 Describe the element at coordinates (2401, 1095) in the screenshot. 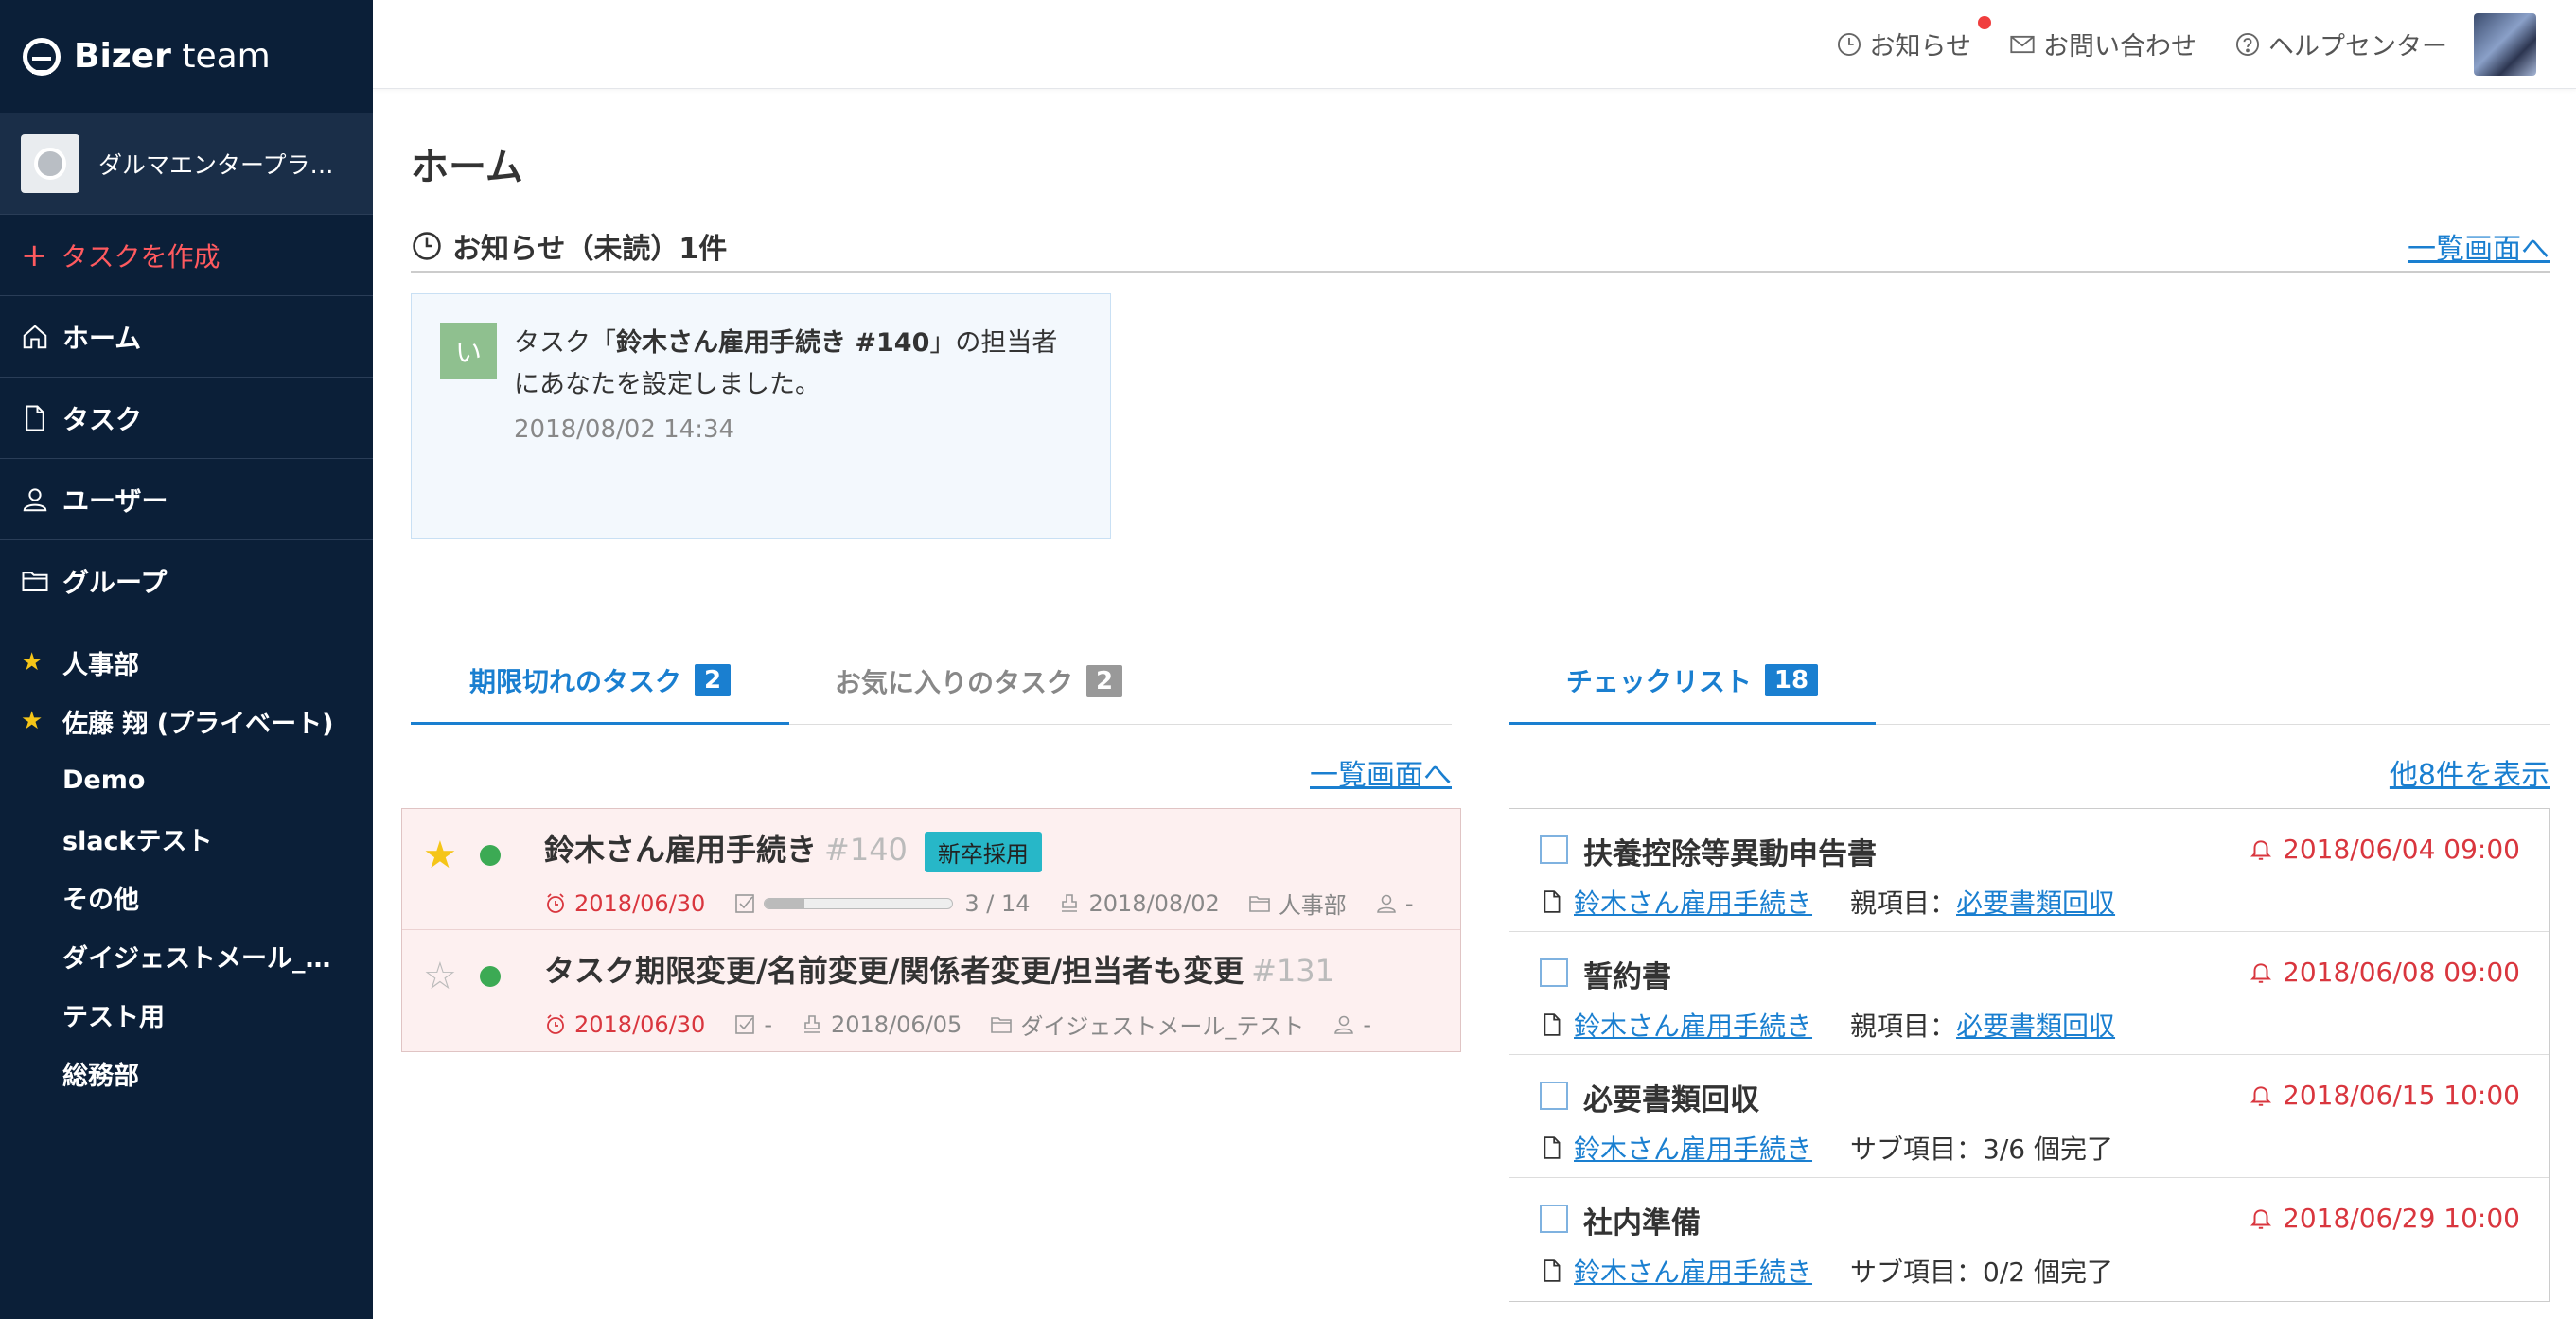

I see `checklist-due: 2018/06/15 10:00` at that location.